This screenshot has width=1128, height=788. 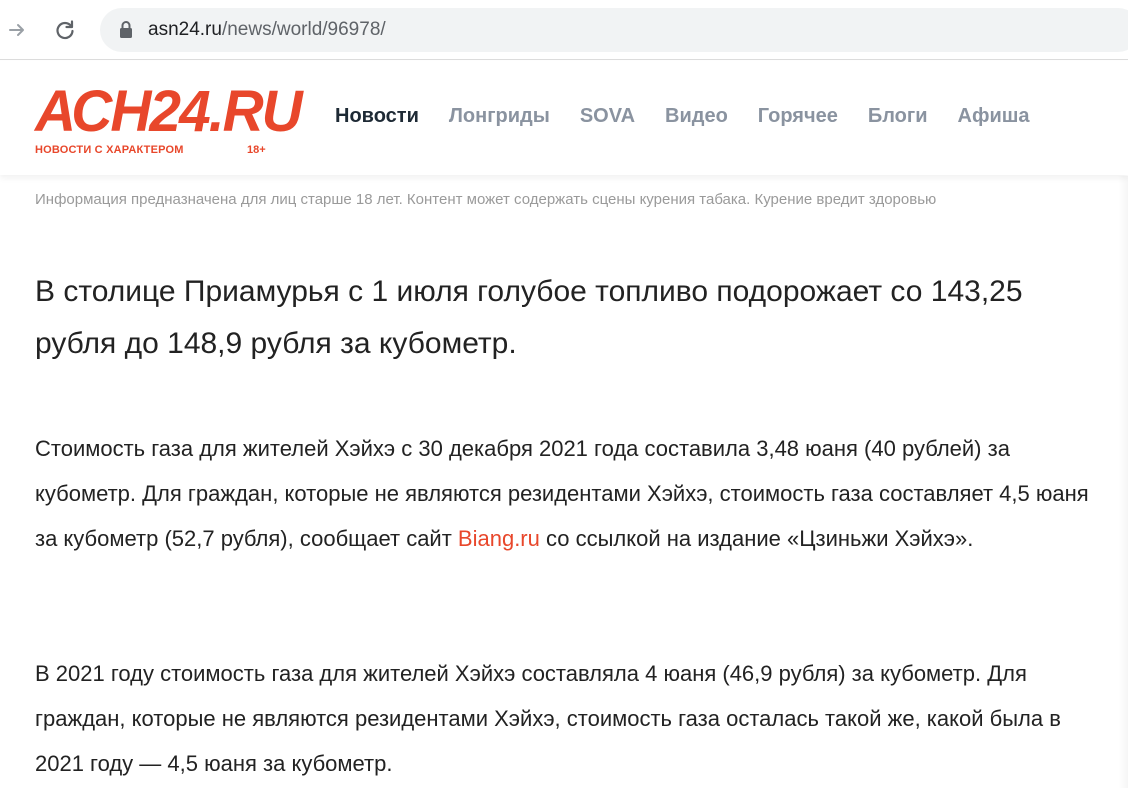 What do you see at coordinates (109, 150) in the screenshot?
I see `logo-tagline: НОВОСТИ С ХАРАКТЕРОМ` at bounding box center [109, 150].